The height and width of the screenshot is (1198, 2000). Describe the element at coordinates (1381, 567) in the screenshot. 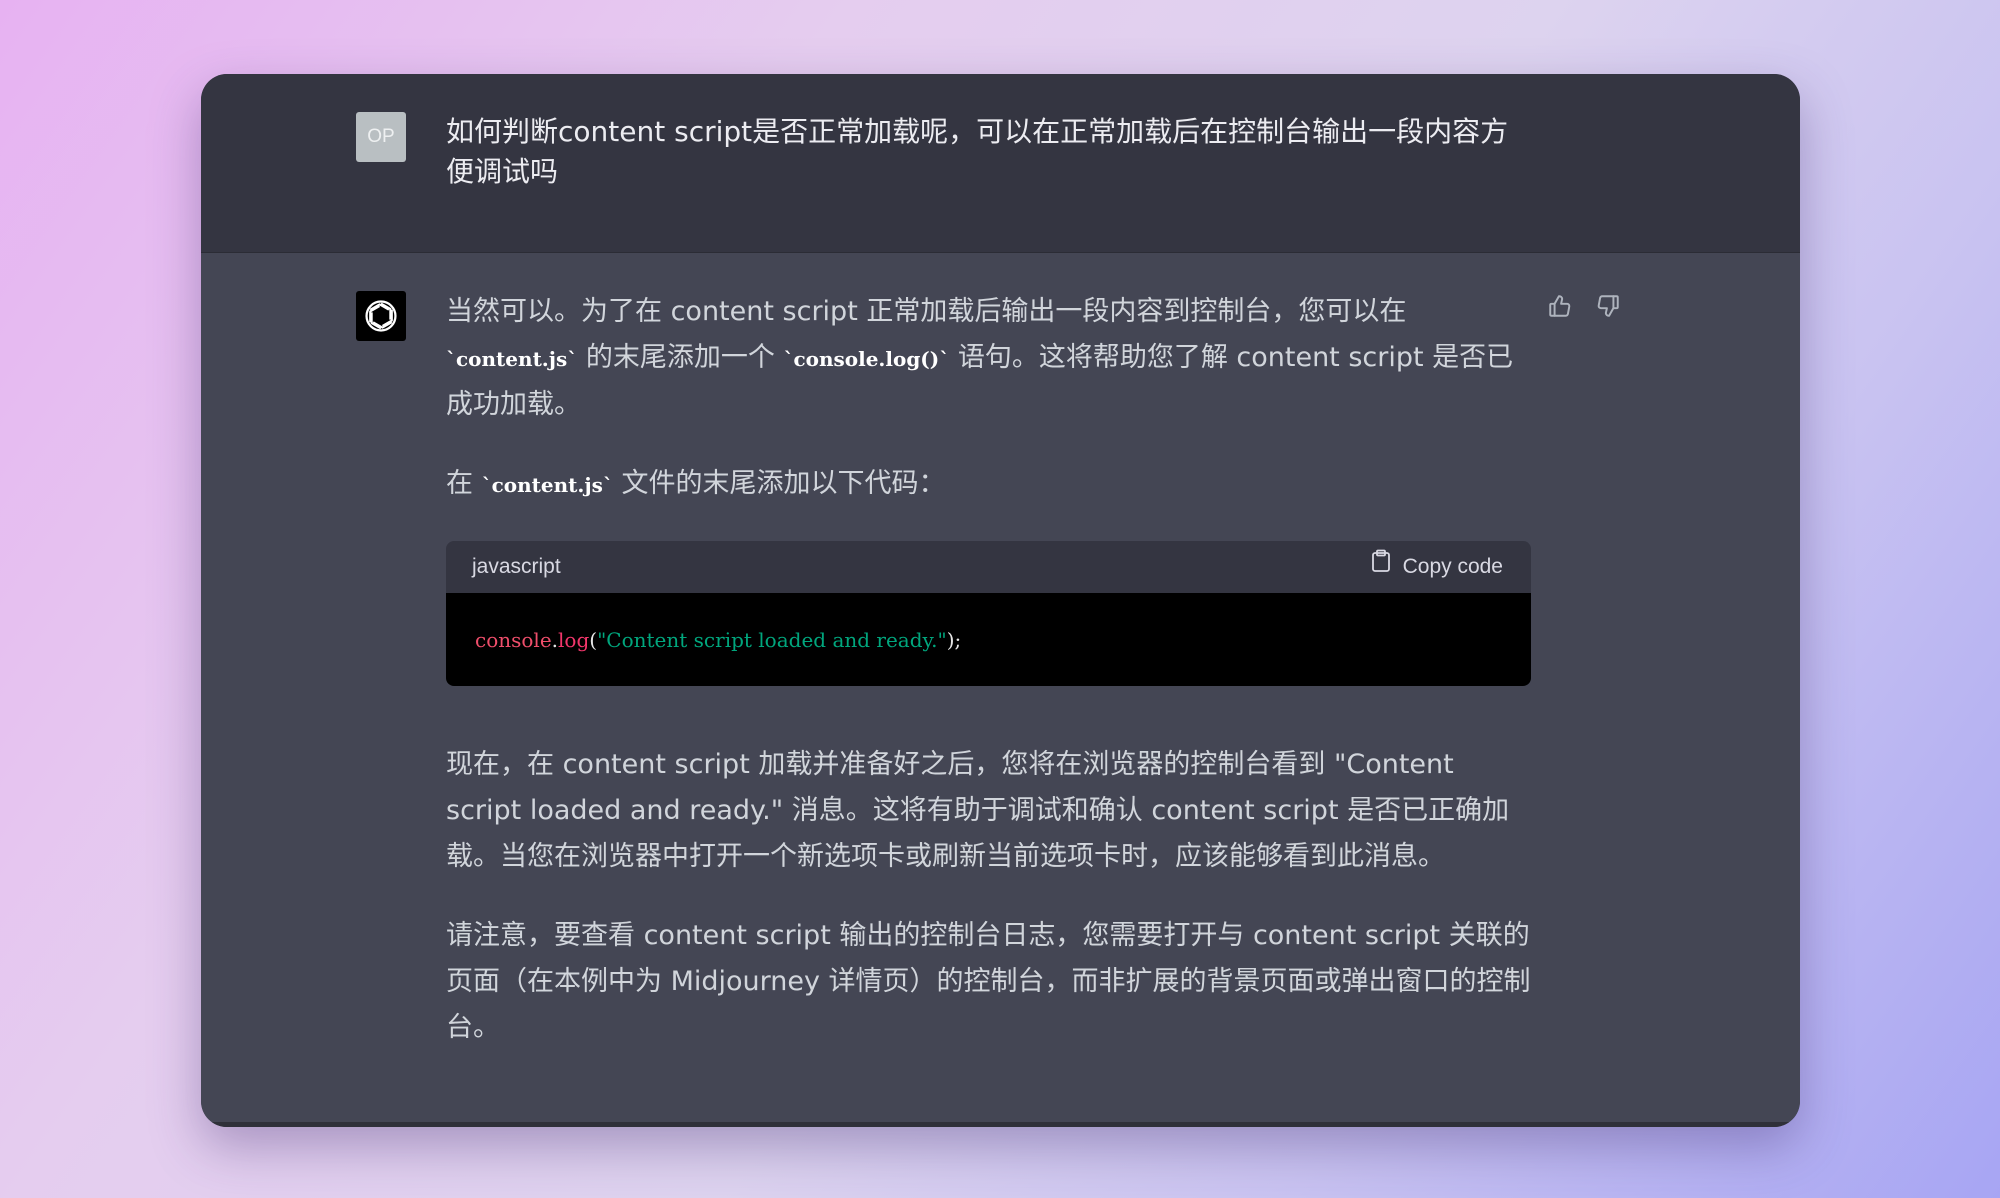

I see `clipboard-icon` at that location.